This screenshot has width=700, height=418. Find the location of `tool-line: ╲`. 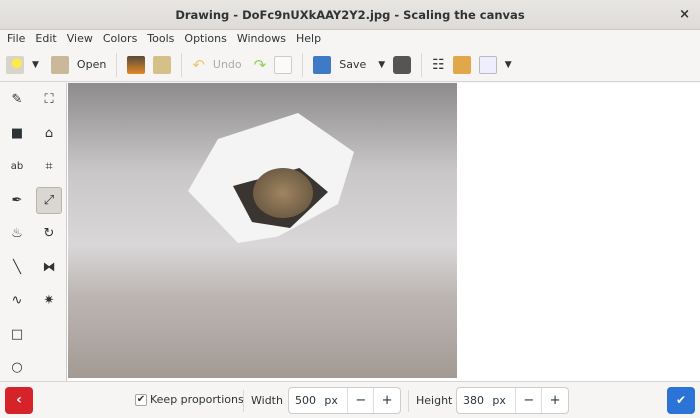

tool-line: ╲ is located at coordinates (17, 268).